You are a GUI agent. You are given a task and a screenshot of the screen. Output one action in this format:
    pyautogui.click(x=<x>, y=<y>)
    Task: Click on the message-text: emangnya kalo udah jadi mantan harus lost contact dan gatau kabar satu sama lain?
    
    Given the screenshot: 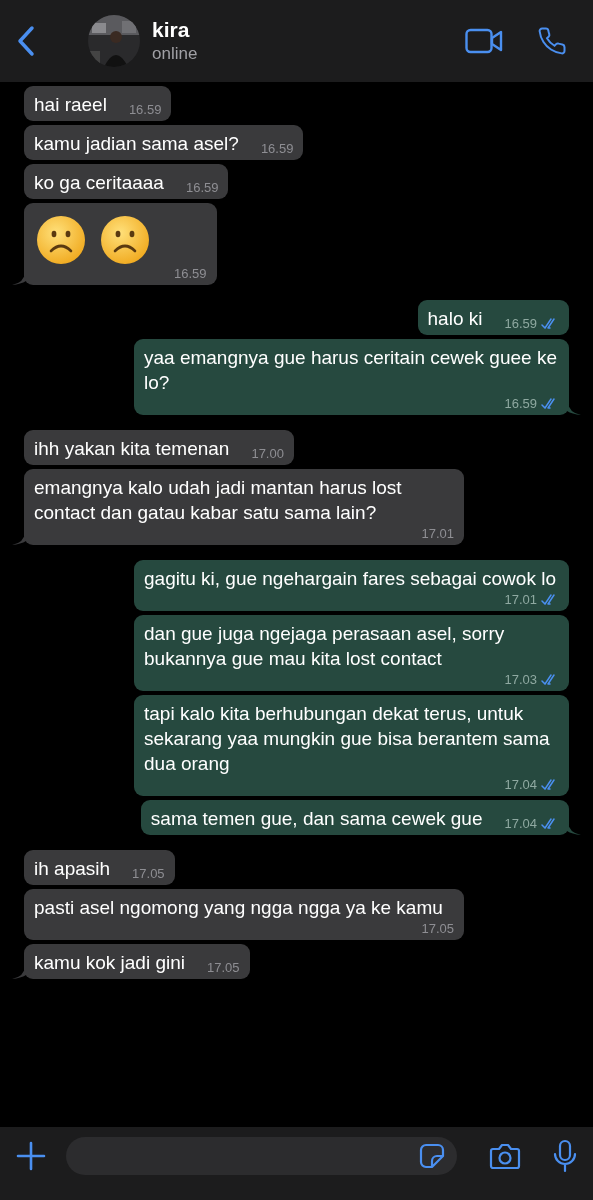 What is the action you would take?
    pyautogui.click(x=218, y=500)
    